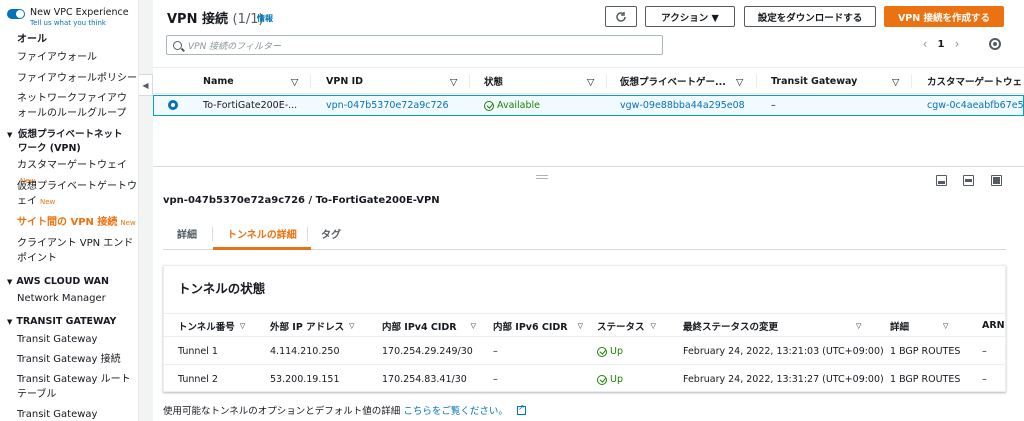 The image size is (1024, 421). Describe the element at coordinates (177, 45) in the screenshot. I see `search-icon` at that location.